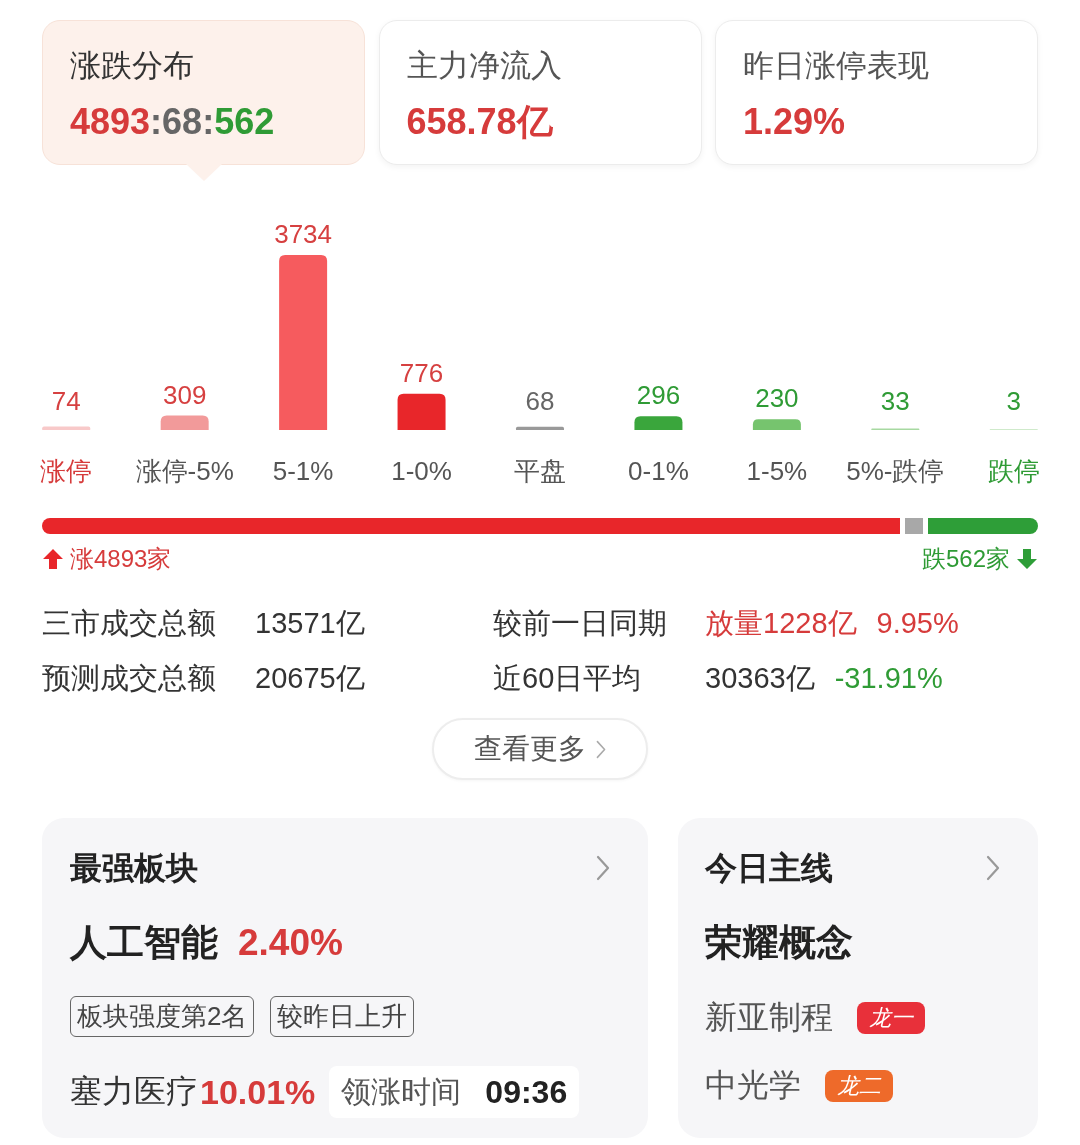 The height and width of the screenshot is (1145, 1080). What do you see at coordinates (129, 623) in the screenshot?
I see `stat-label: 三市成交总额` at bounding box center [129, 623].